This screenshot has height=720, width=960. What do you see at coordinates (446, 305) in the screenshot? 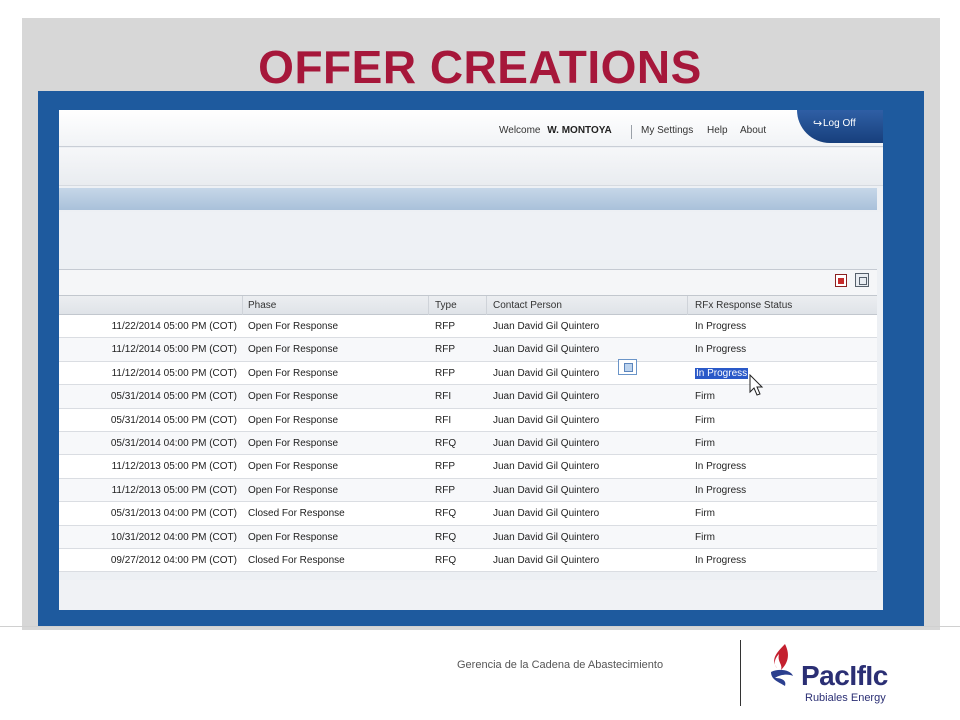
I see `column-header-type: Type` at bounding box center [446, 305].